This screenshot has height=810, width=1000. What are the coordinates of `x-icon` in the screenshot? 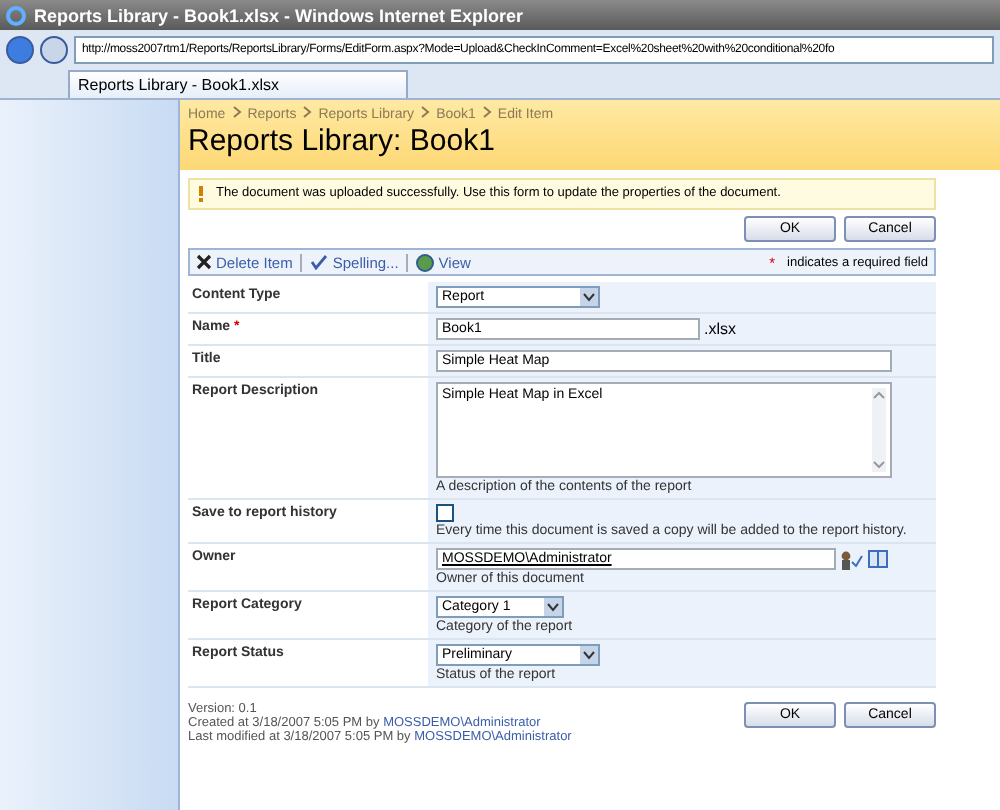 It's located at (204, 262).